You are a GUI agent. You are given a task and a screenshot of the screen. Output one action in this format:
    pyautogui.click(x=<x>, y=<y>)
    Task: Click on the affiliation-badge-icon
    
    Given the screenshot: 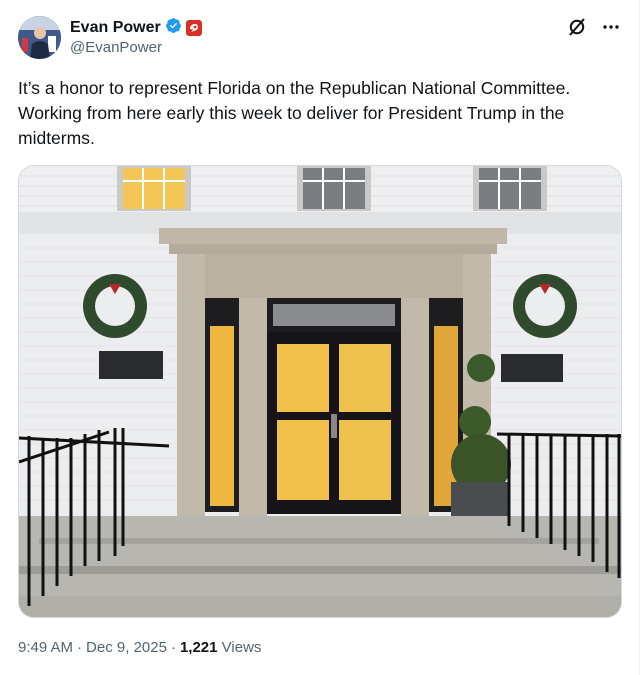 What is the action you would take?
    pyautogui.click(x=193, y=28)
    